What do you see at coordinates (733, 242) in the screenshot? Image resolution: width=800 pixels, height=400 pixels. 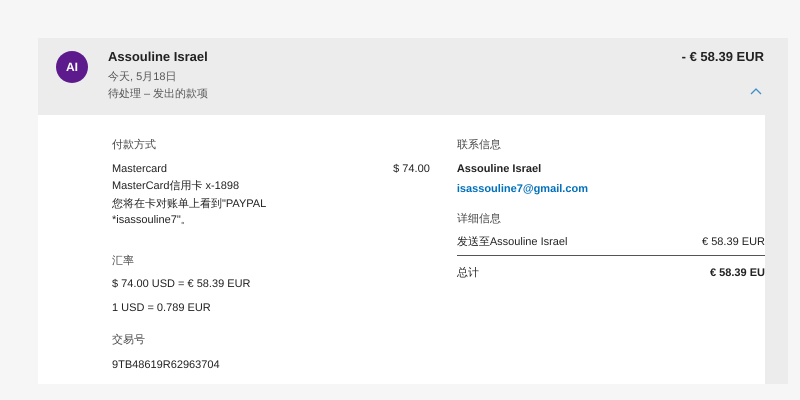 I see `detail-amount: € 58.39 EUR` at bounding box center [733, 242].